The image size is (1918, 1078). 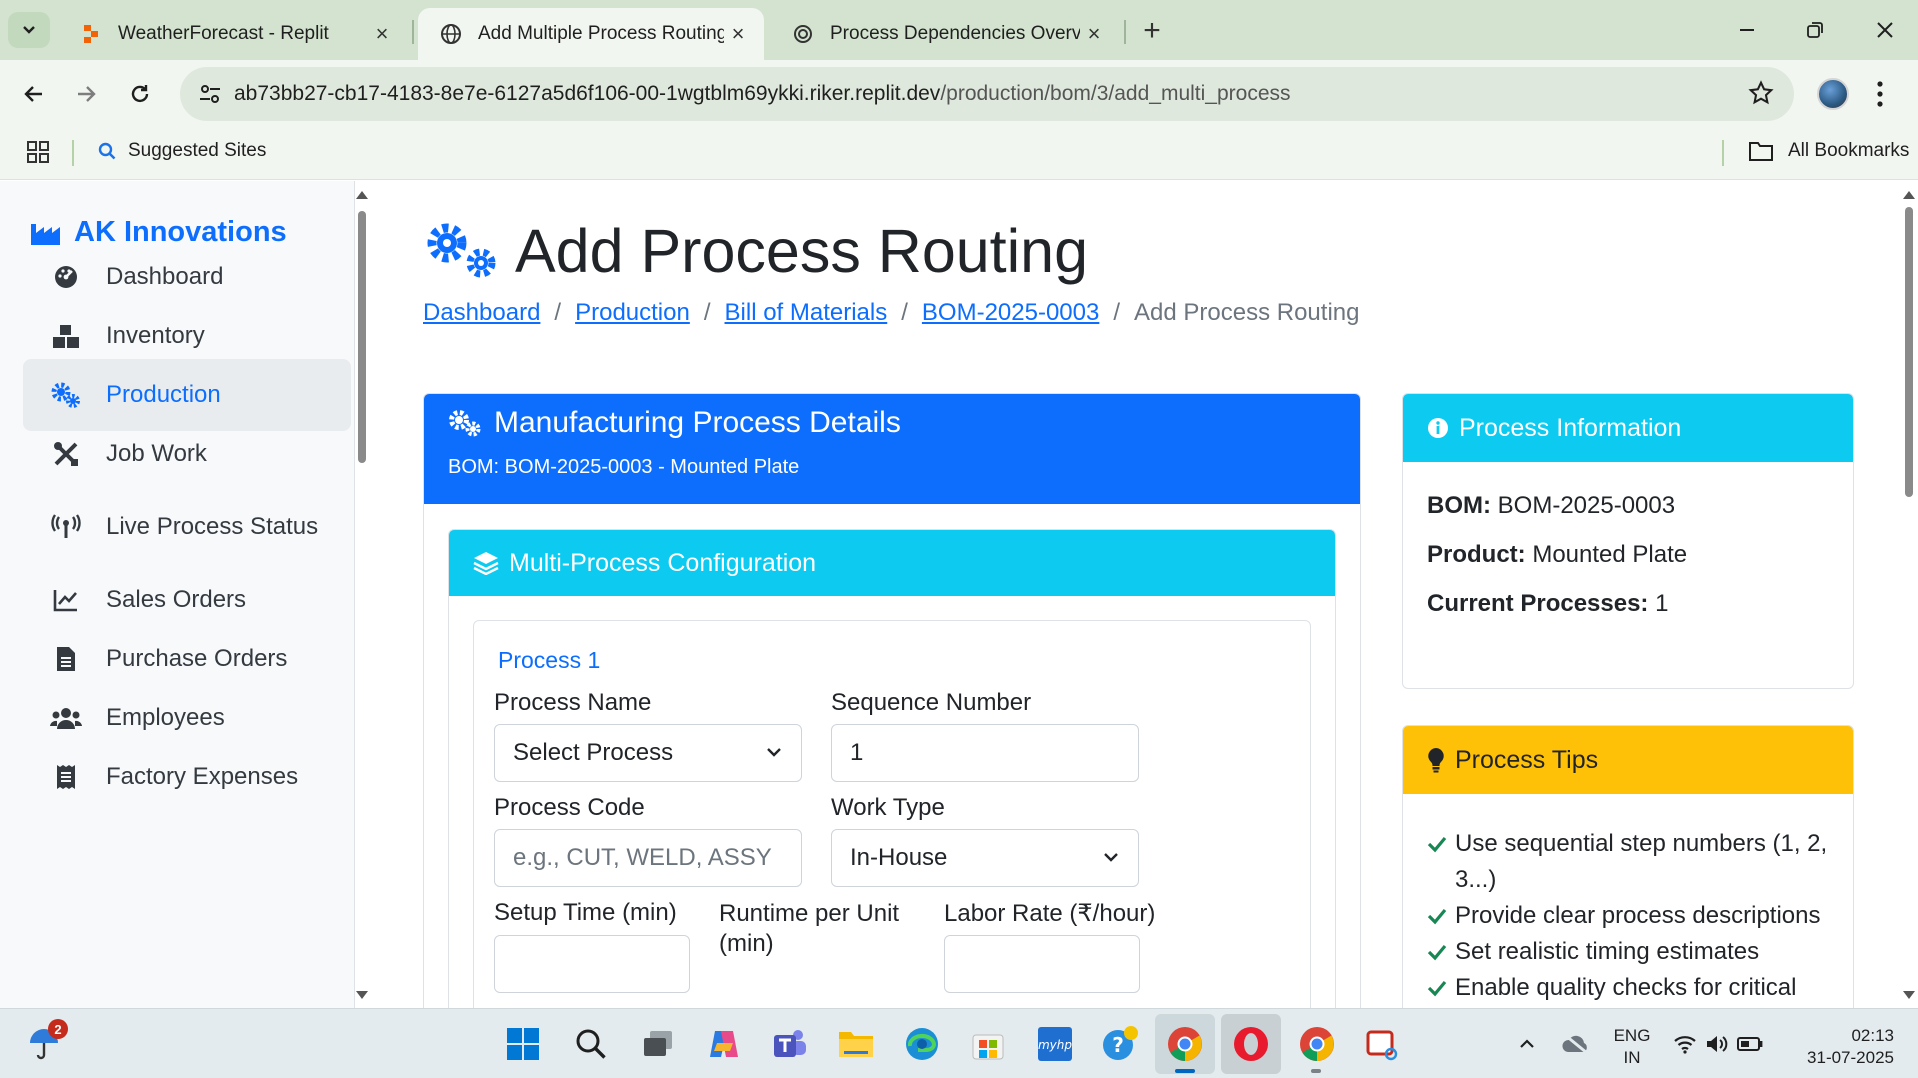 I want to click on file-explorer-app, so click(x=856, y=1044).